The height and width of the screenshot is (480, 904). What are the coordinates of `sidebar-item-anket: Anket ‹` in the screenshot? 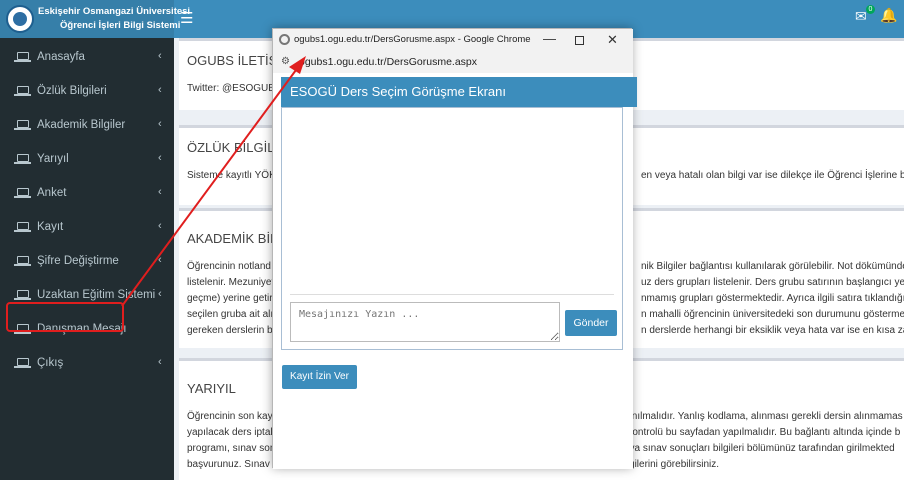 It's located at (87, 195).